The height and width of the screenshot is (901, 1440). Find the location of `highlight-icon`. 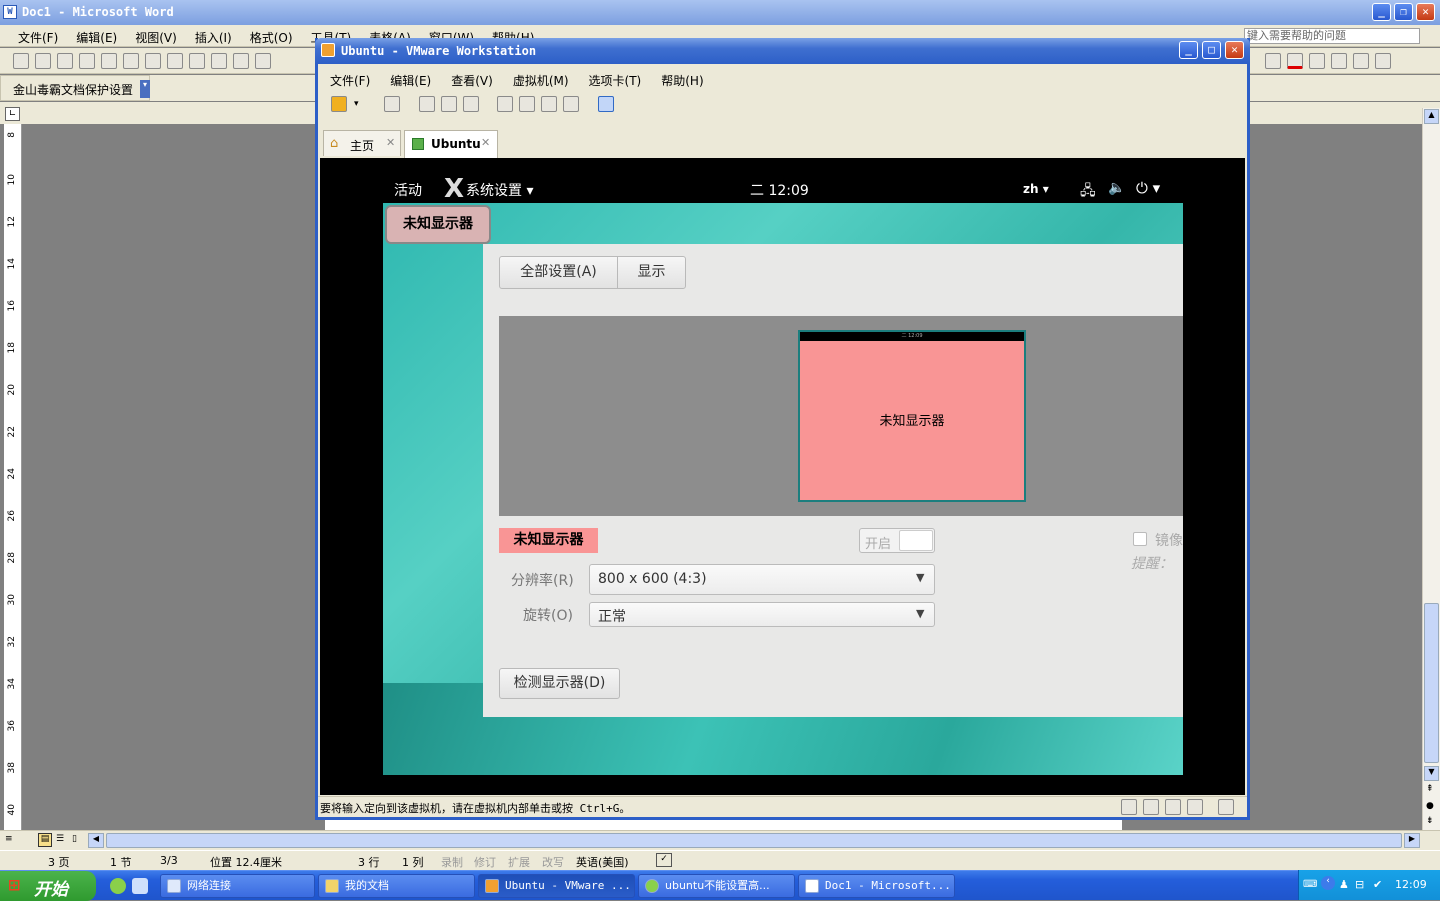

highlight-icon is located at coordinates (1273, 61).